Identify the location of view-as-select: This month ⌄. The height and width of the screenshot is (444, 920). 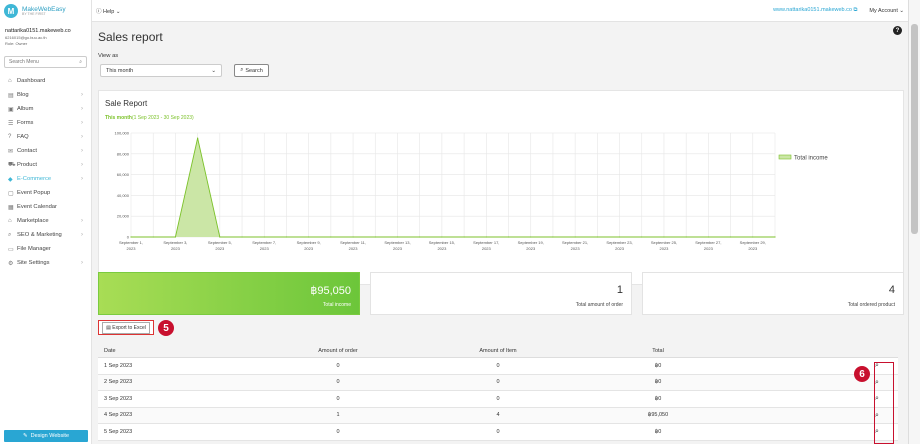
(161, 70).